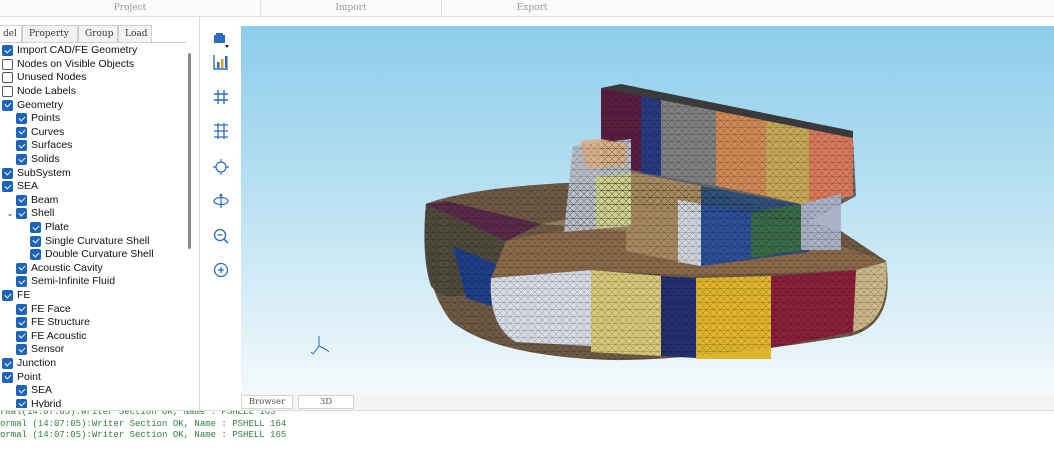  I want to click on tree-item-fe: ⌄FE, so click(15, 296).